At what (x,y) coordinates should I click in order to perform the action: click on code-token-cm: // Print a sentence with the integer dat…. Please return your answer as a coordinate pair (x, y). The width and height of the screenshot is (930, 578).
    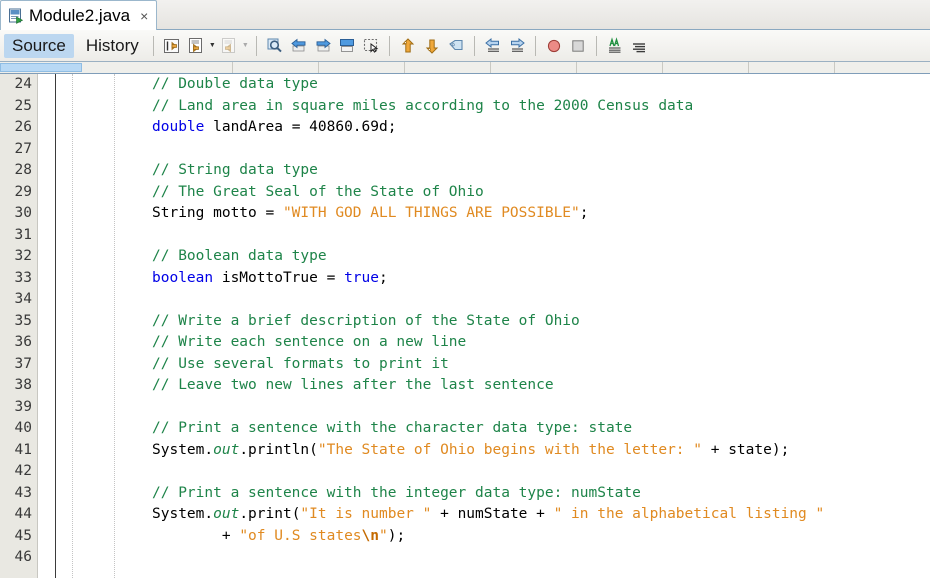
    Looking at the image, I should click on (396, 492).